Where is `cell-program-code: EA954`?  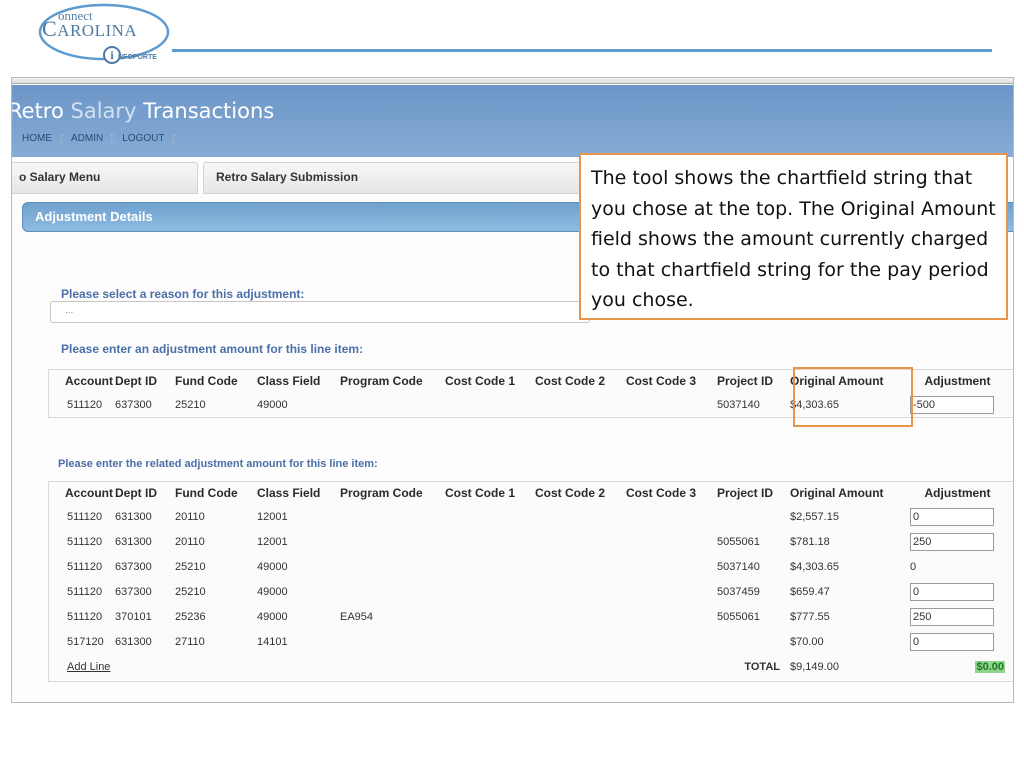
cell-program-code: EA954 is located at coordinates (357, 616).